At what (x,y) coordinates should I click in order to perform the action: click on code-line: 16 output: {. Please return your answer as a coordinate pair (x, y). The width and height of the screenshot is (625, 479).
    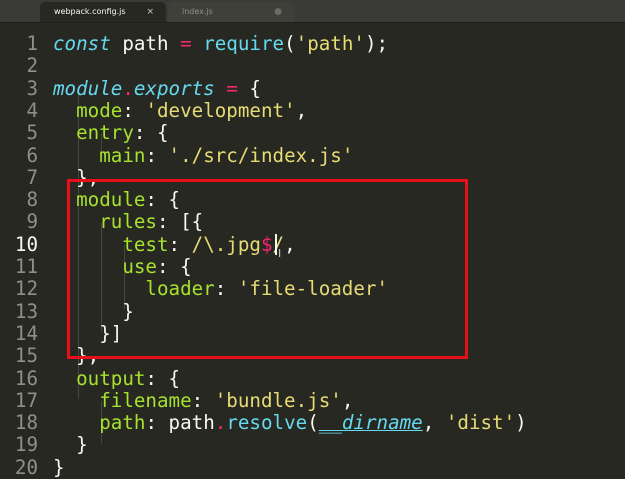
    Looking at the image, I should click on (312, 378).